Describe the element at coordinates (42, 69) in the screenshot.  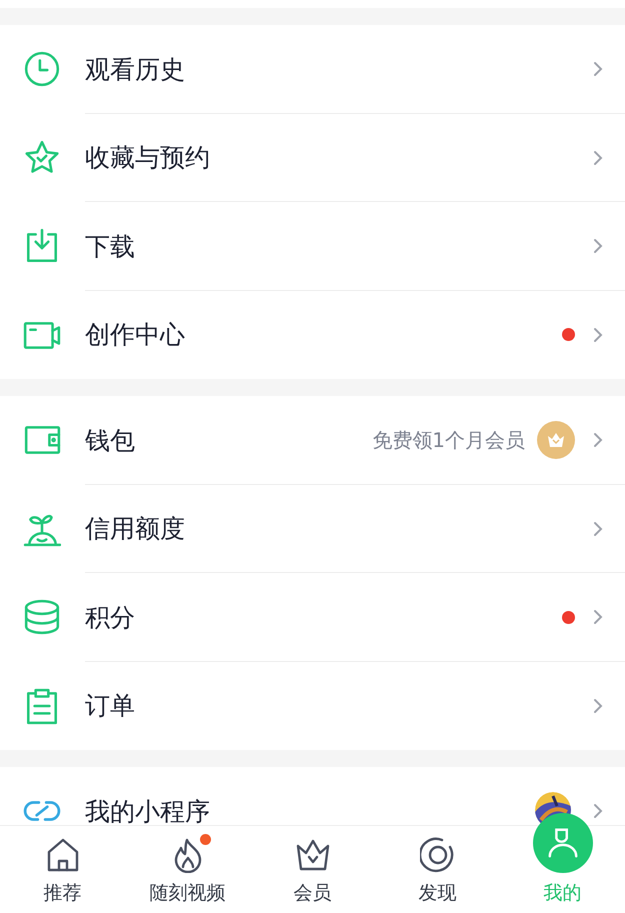
I see `clock-icon` at that location.